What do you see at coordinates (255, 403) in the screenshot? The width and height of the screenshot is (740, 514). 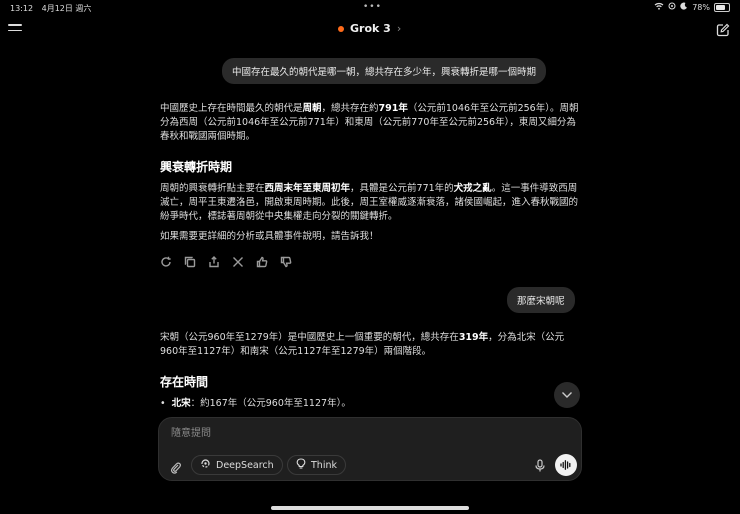 I see `list-item: • 北宋：約167年（公元960年至1127年）。` at bounding box center [255, 403].